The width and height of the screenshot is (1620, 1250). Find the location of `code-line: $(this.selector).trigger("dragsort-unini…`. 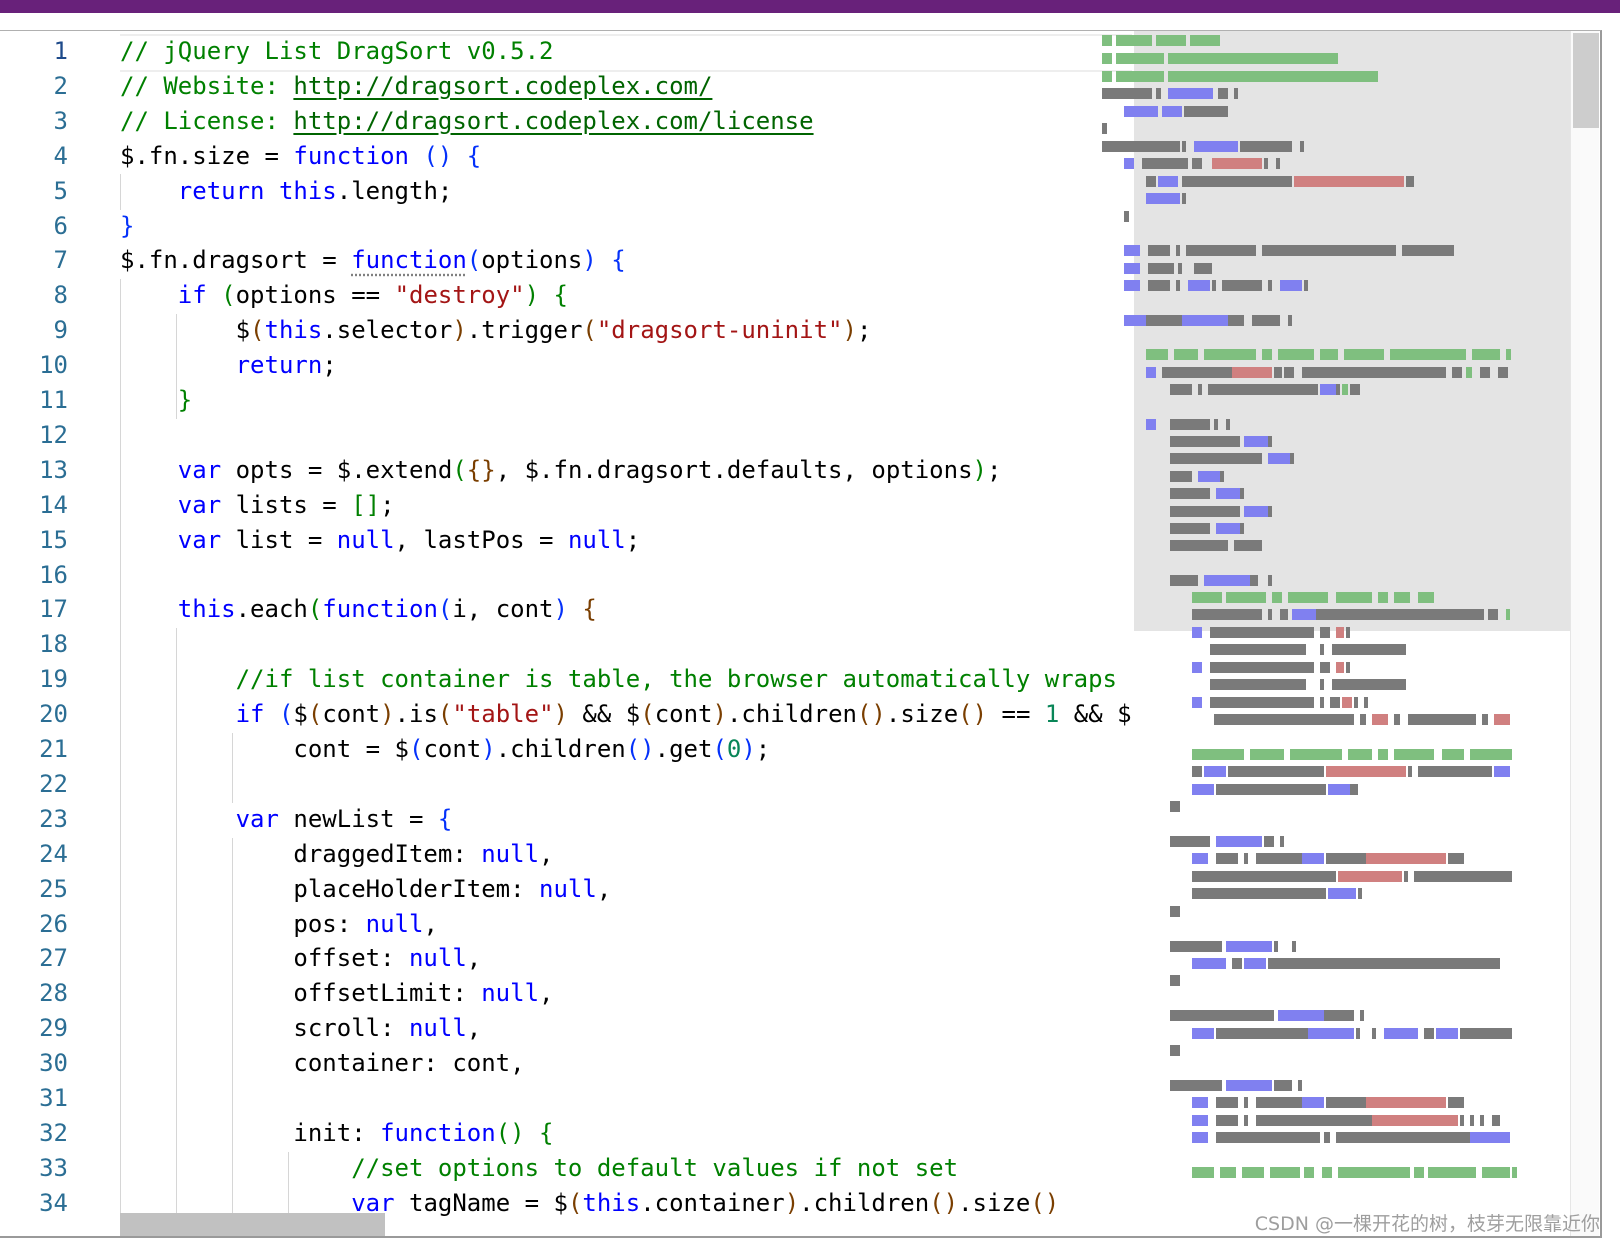

code-line: $(this.selector).trigger("dragsort-unini… is located at coordinates (496, 330).